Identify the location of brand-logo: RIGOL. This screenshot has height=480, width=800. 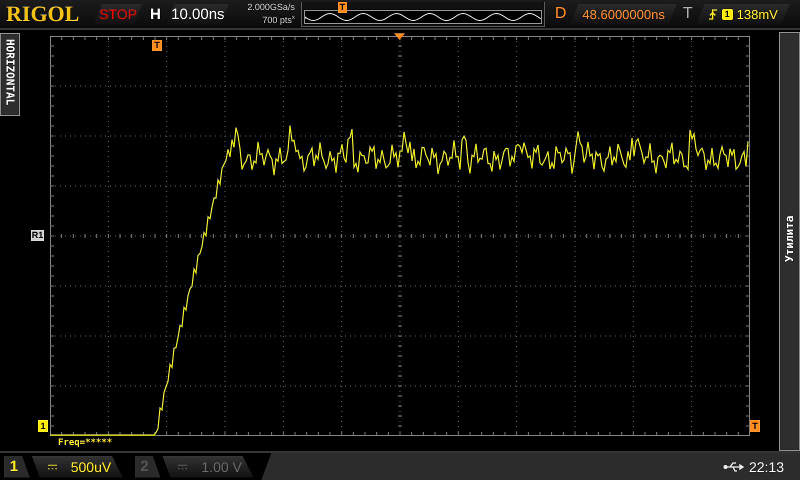
(43, 14).